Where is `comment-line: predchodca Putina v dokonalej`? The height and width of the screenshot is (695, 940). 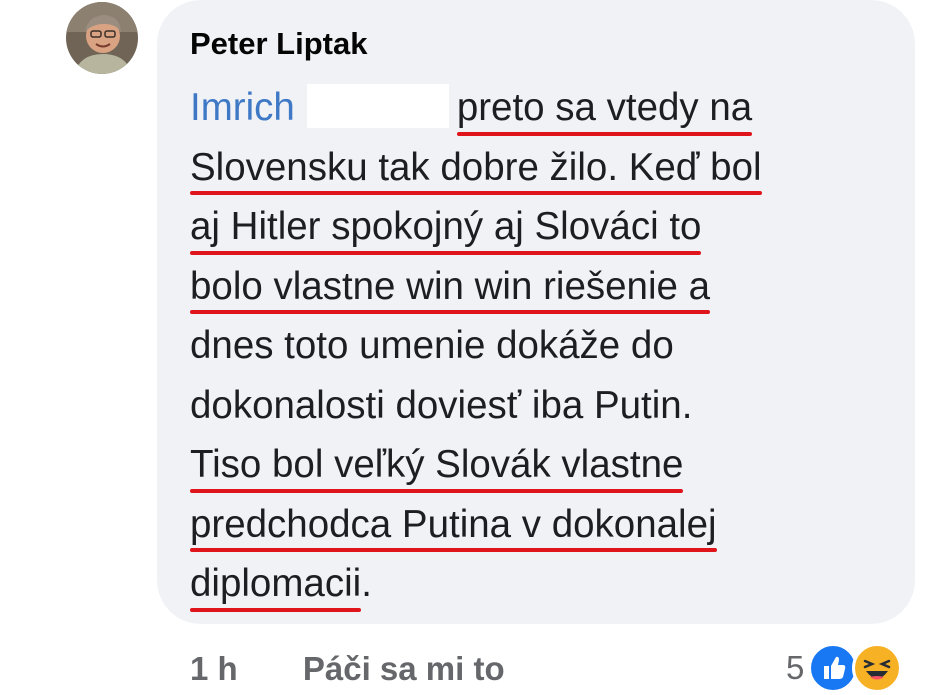
comment-line: predchodca Putina v dokonalej is located at coordinates (550, 525).